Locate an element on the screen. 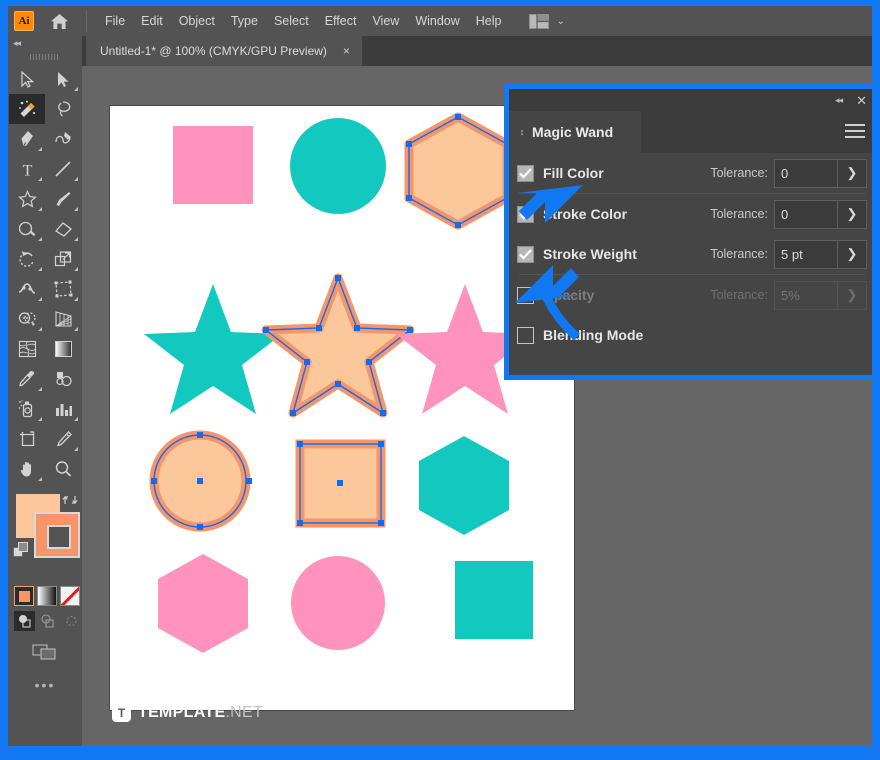  opacity-label: Opacity is located at coordinates (569, 295).